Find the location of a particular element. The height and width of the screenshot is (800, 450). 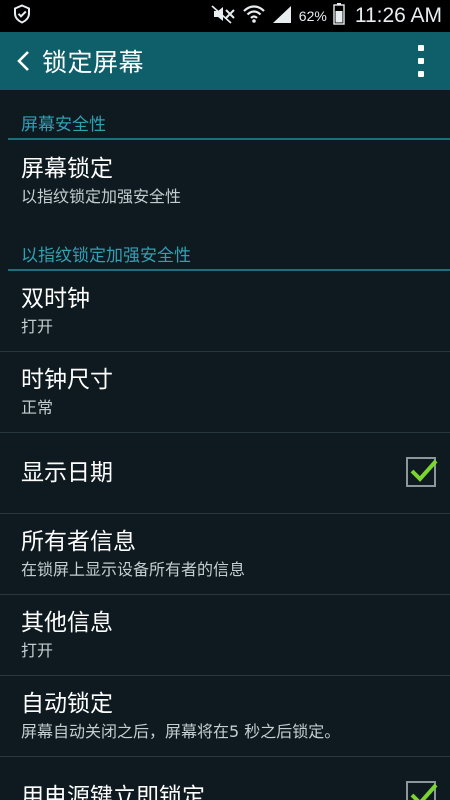

more-options-button is located at coordinates (421, 61).